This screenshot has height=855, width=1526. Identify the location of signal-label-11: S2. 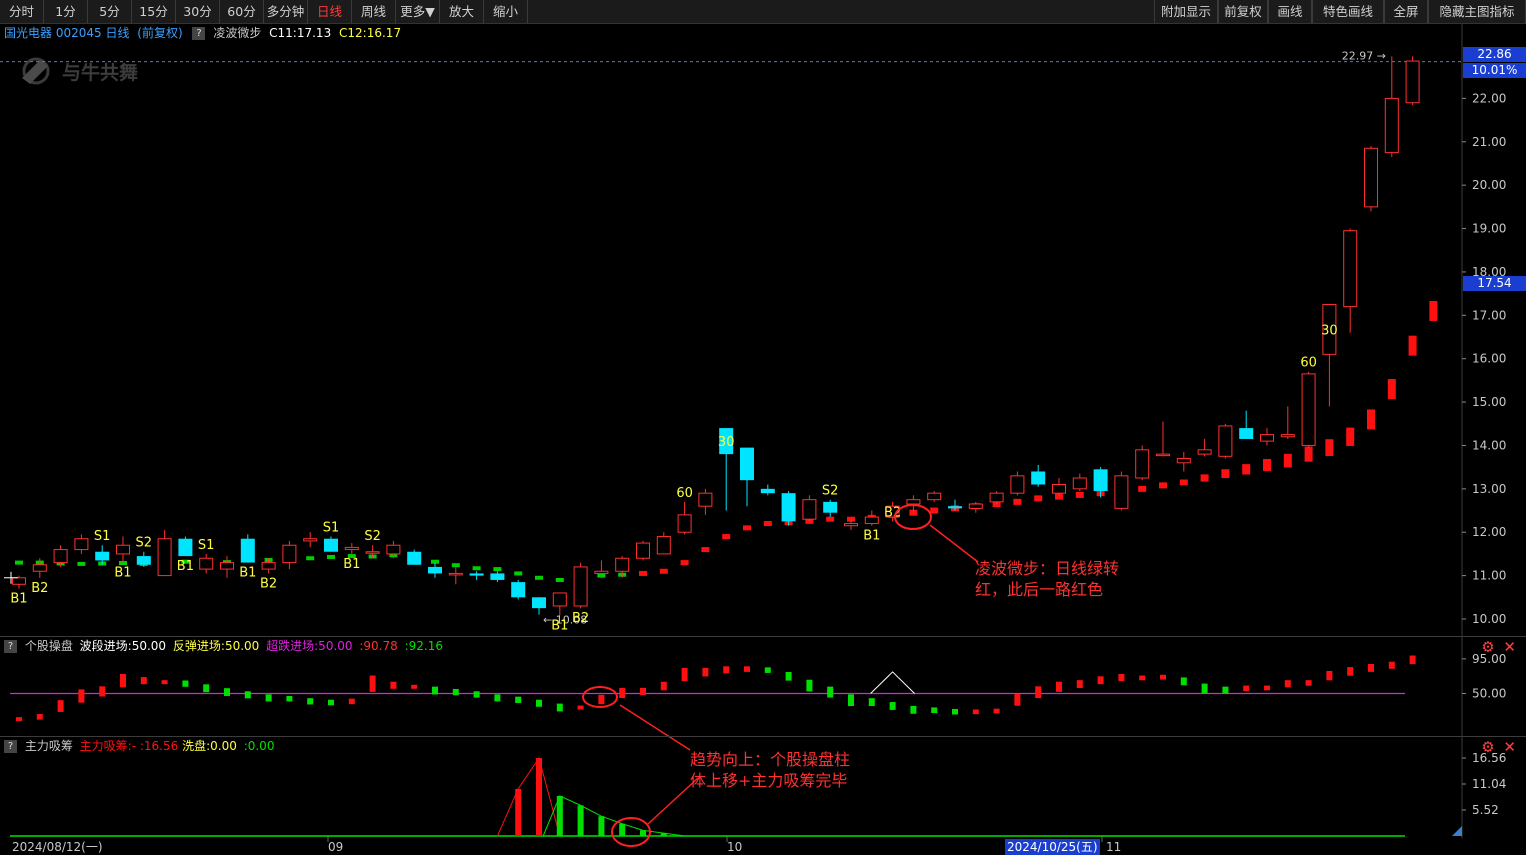
(372, 536).